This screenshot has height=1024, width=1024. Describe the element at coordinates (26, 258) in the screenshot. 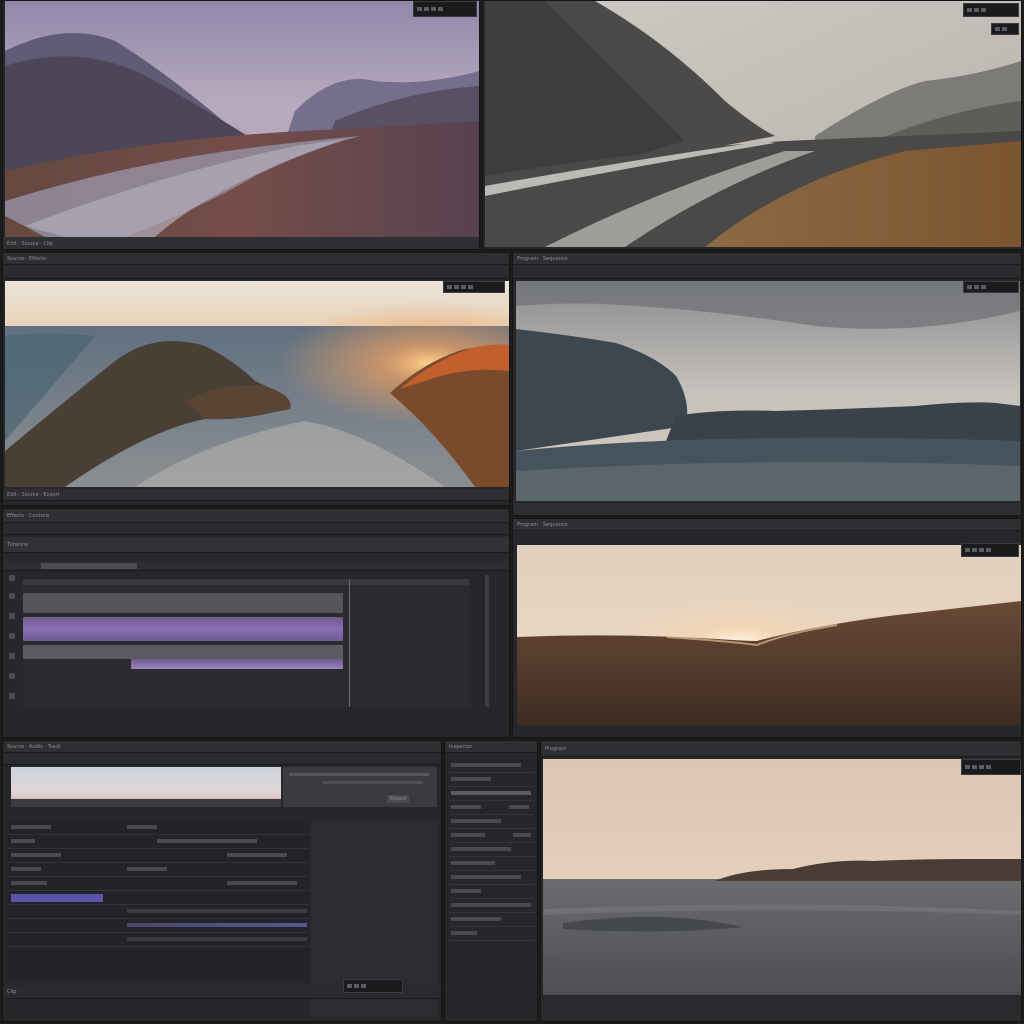

I see `panel-header-label: Source · Effects` at that location.